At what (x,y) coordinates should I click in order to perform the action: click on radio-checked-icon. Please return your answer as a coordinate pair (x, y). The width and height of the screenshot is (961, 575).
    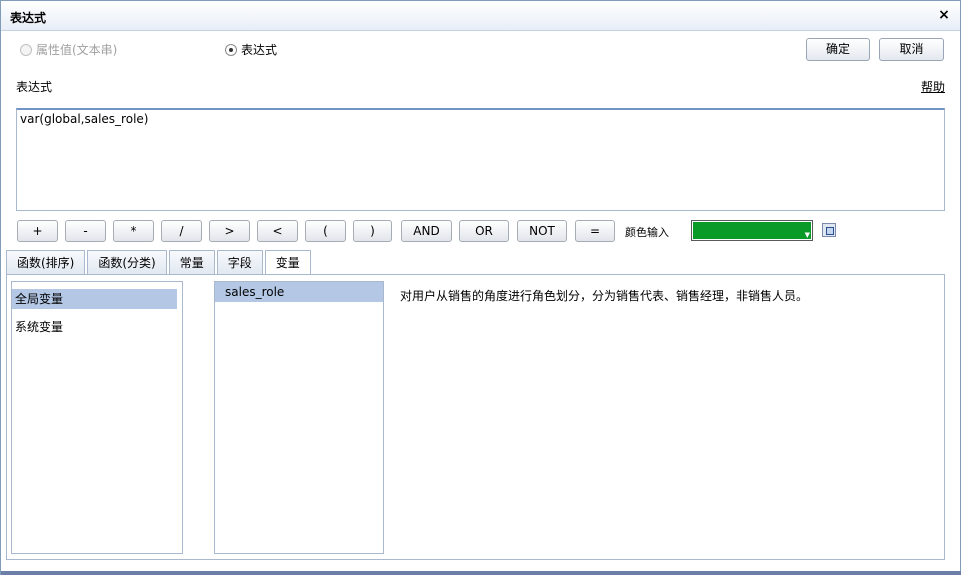
    Looking at the image, I should click on (231, 49).